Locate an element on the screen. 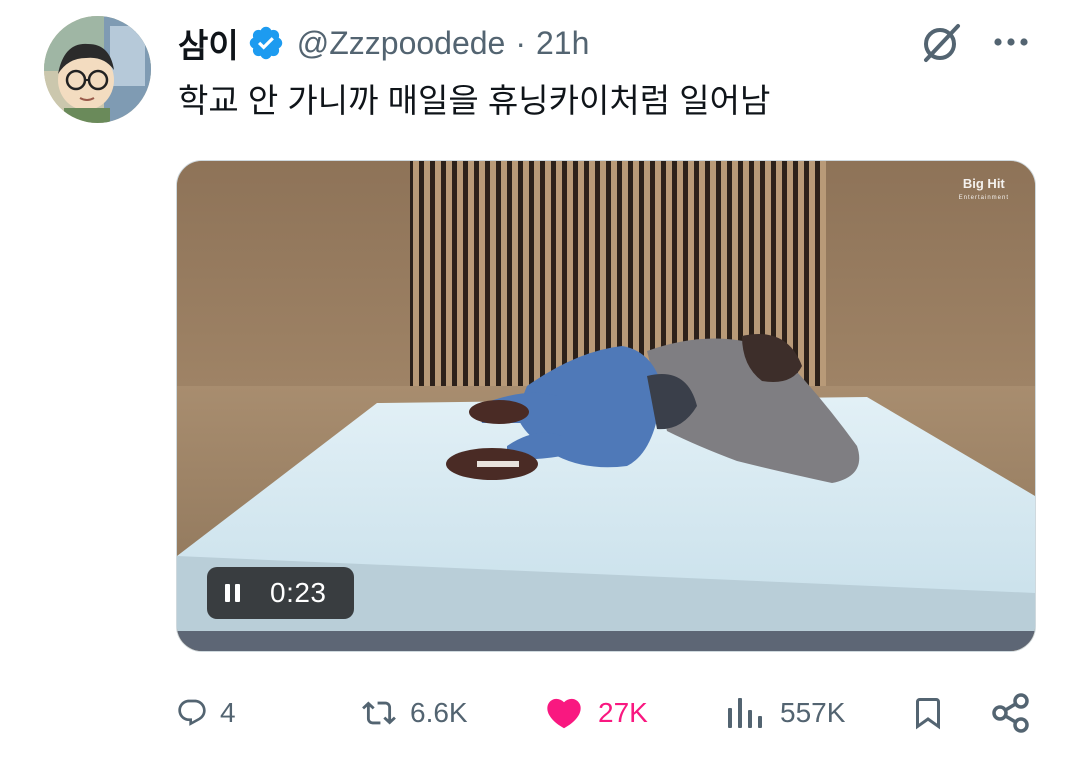  pause-icon is located at coordinates (233, 593).